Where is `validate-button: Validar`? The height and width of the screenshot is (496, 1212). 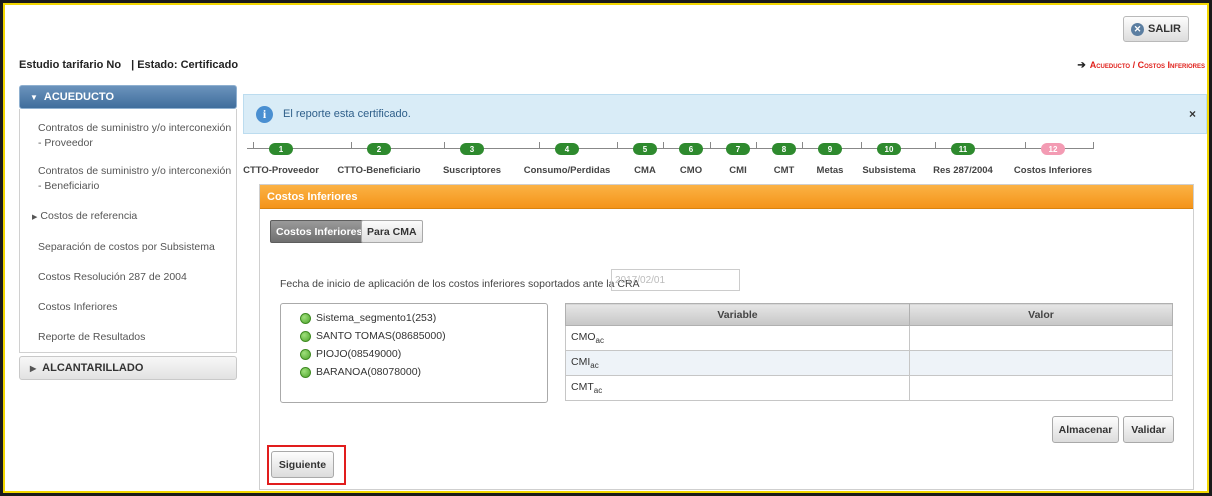
validate-button: Validar is located at coordinates (1148, 429).